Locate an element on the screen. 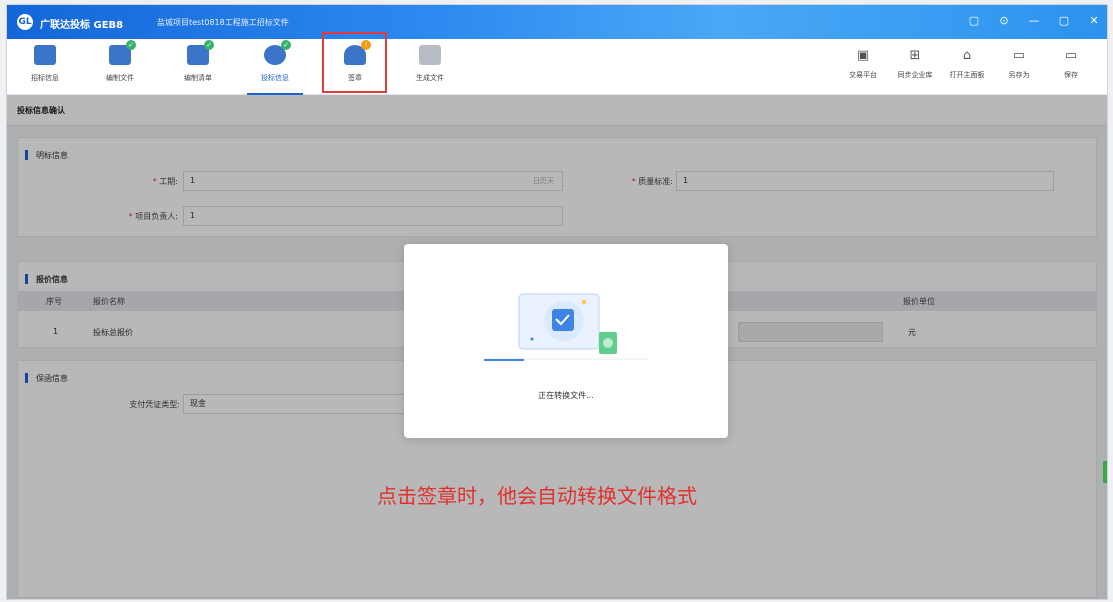 The width and height of the screenshot is (1113, 602). tab-label: 编制文件 is located at coordinates (120, 78).